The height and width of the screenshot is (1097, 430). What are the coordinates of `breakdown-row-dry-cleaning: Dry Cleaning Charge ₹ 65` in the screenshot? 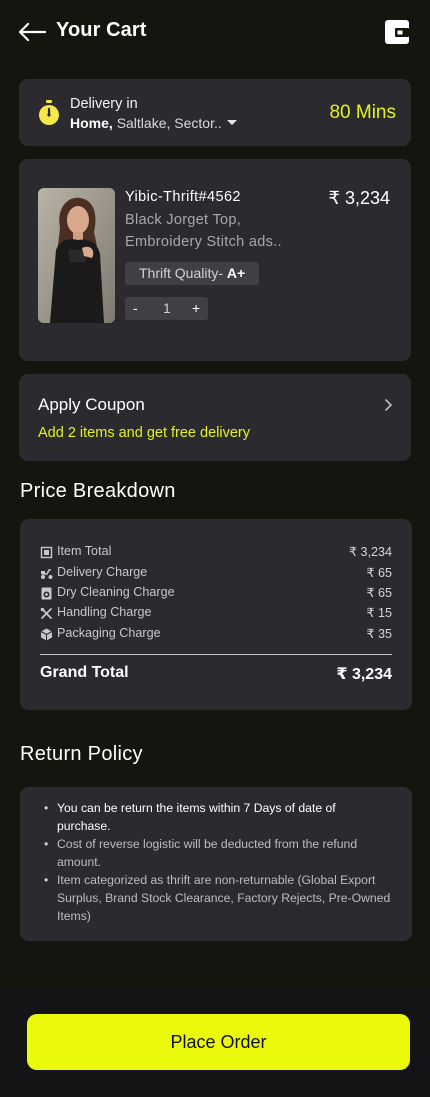 It's located at (216, 594).